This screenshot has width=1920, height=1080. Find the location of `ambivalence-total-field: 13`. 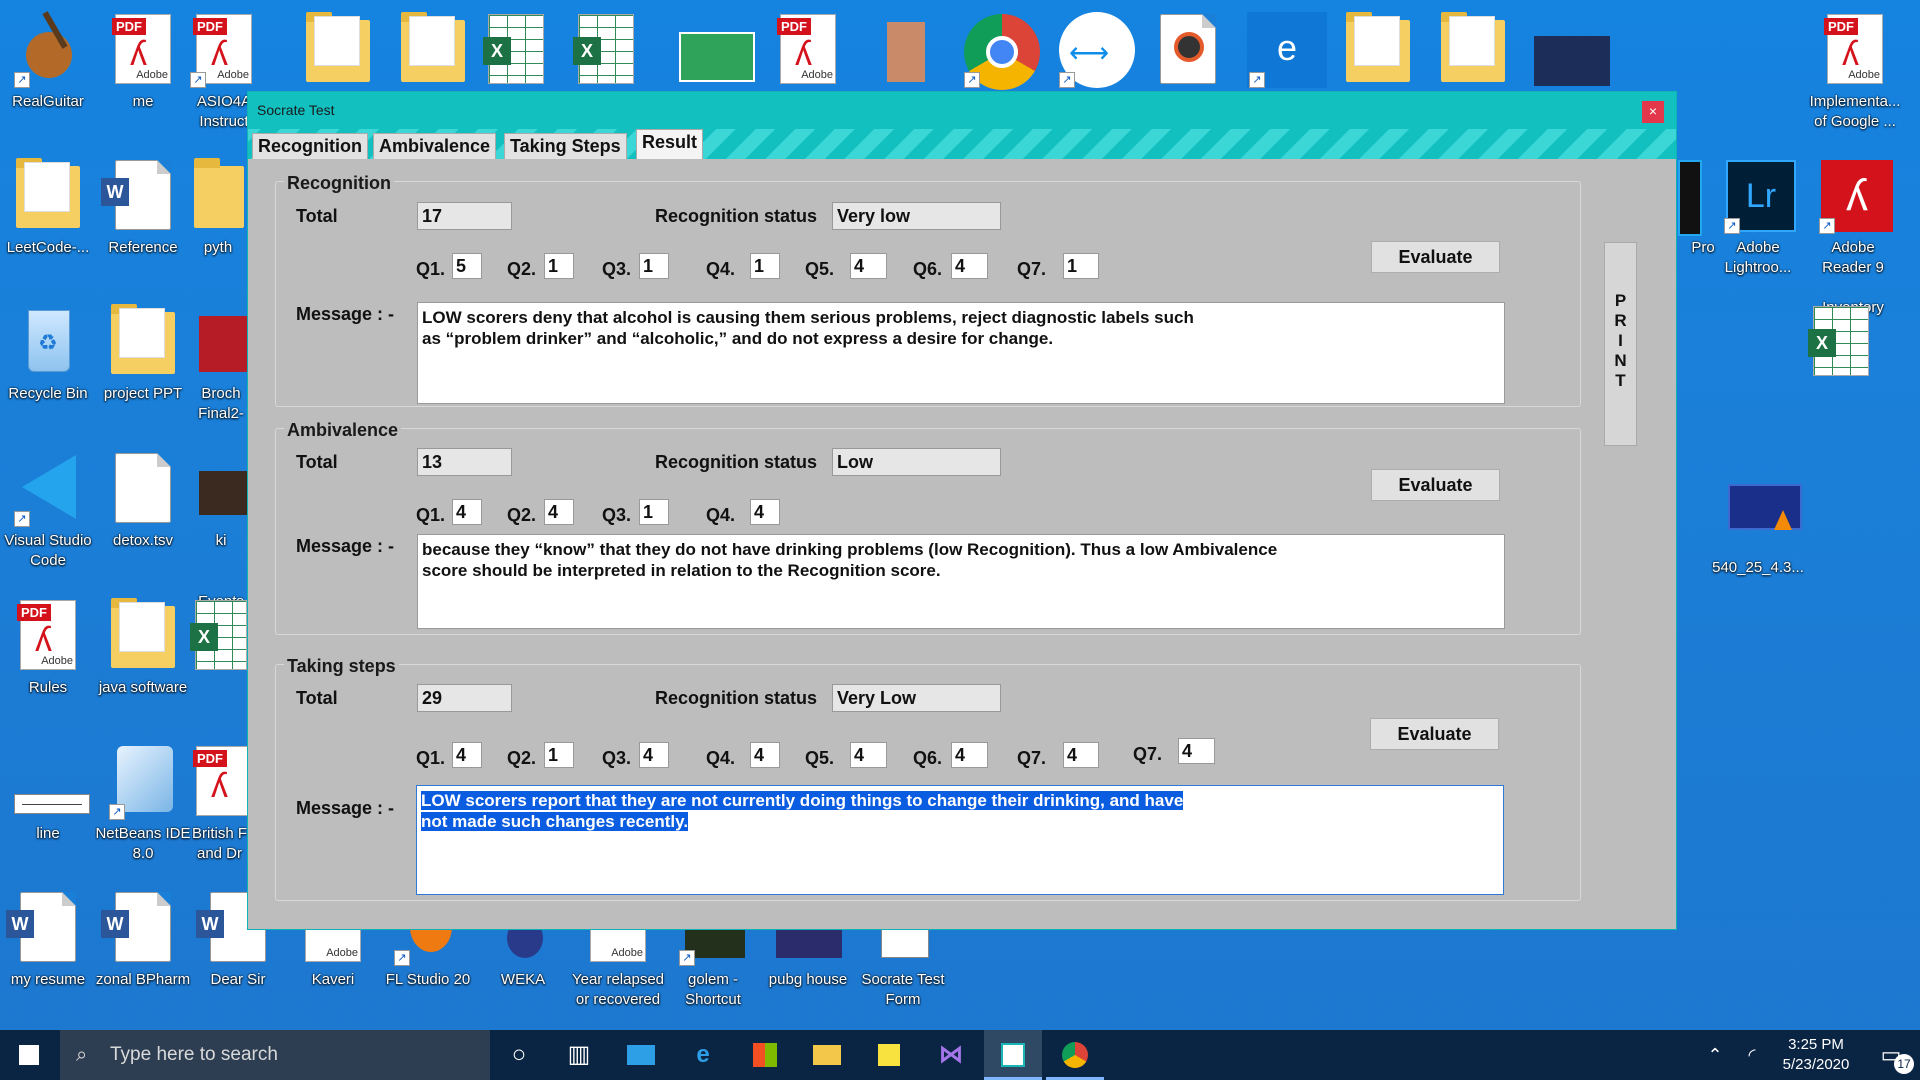

ambivalence-total-field: 13 is located at coordinates (464, 462).